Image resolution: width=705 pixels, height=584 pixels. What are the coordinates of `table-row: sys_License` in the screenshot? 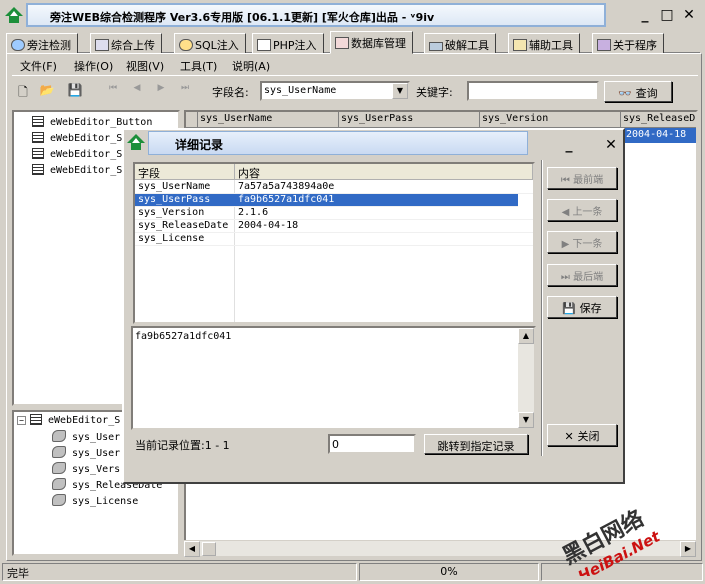 It's located at (334, 239).